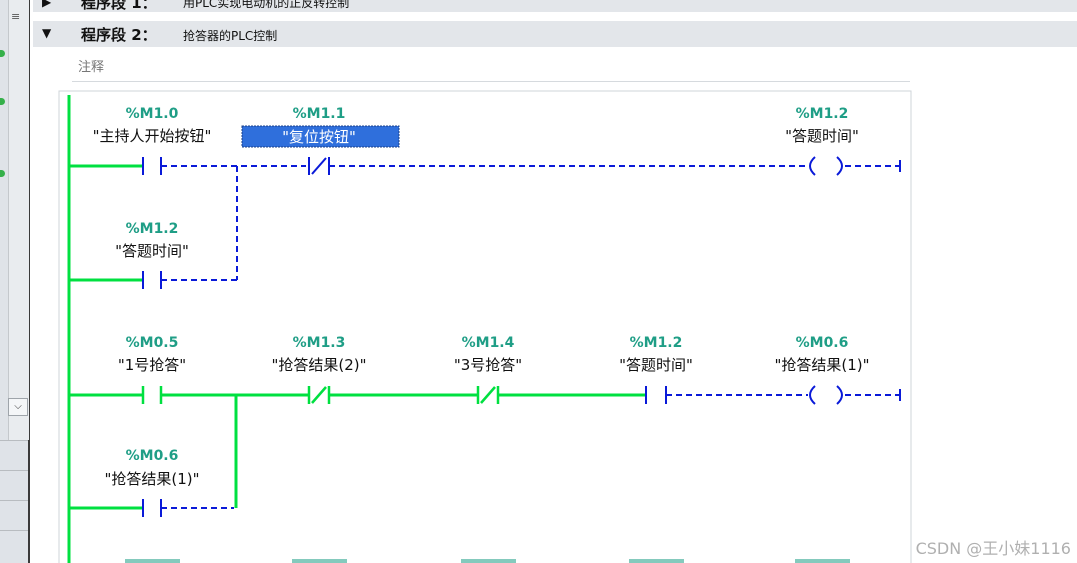 This screenshot has width=1077, height=563. What do you see at coordinates (152, 365) in the screenshot?
I see `contact-tag: "1号抢答"` at bounding box center [152, 365].